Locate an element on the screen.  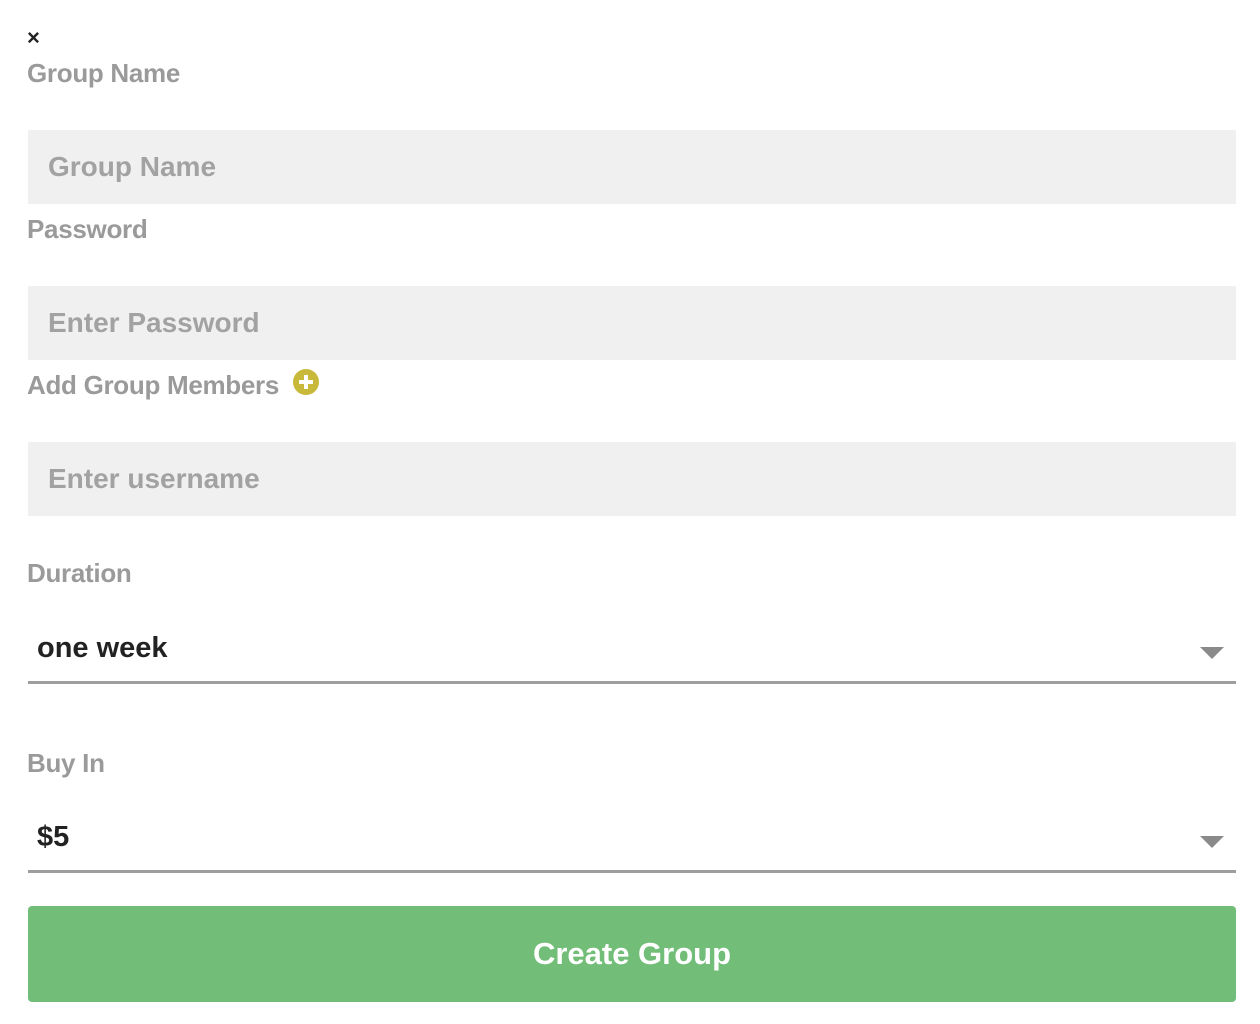
buy-in-selected-value: $5 is located at coordinates (53, 837).